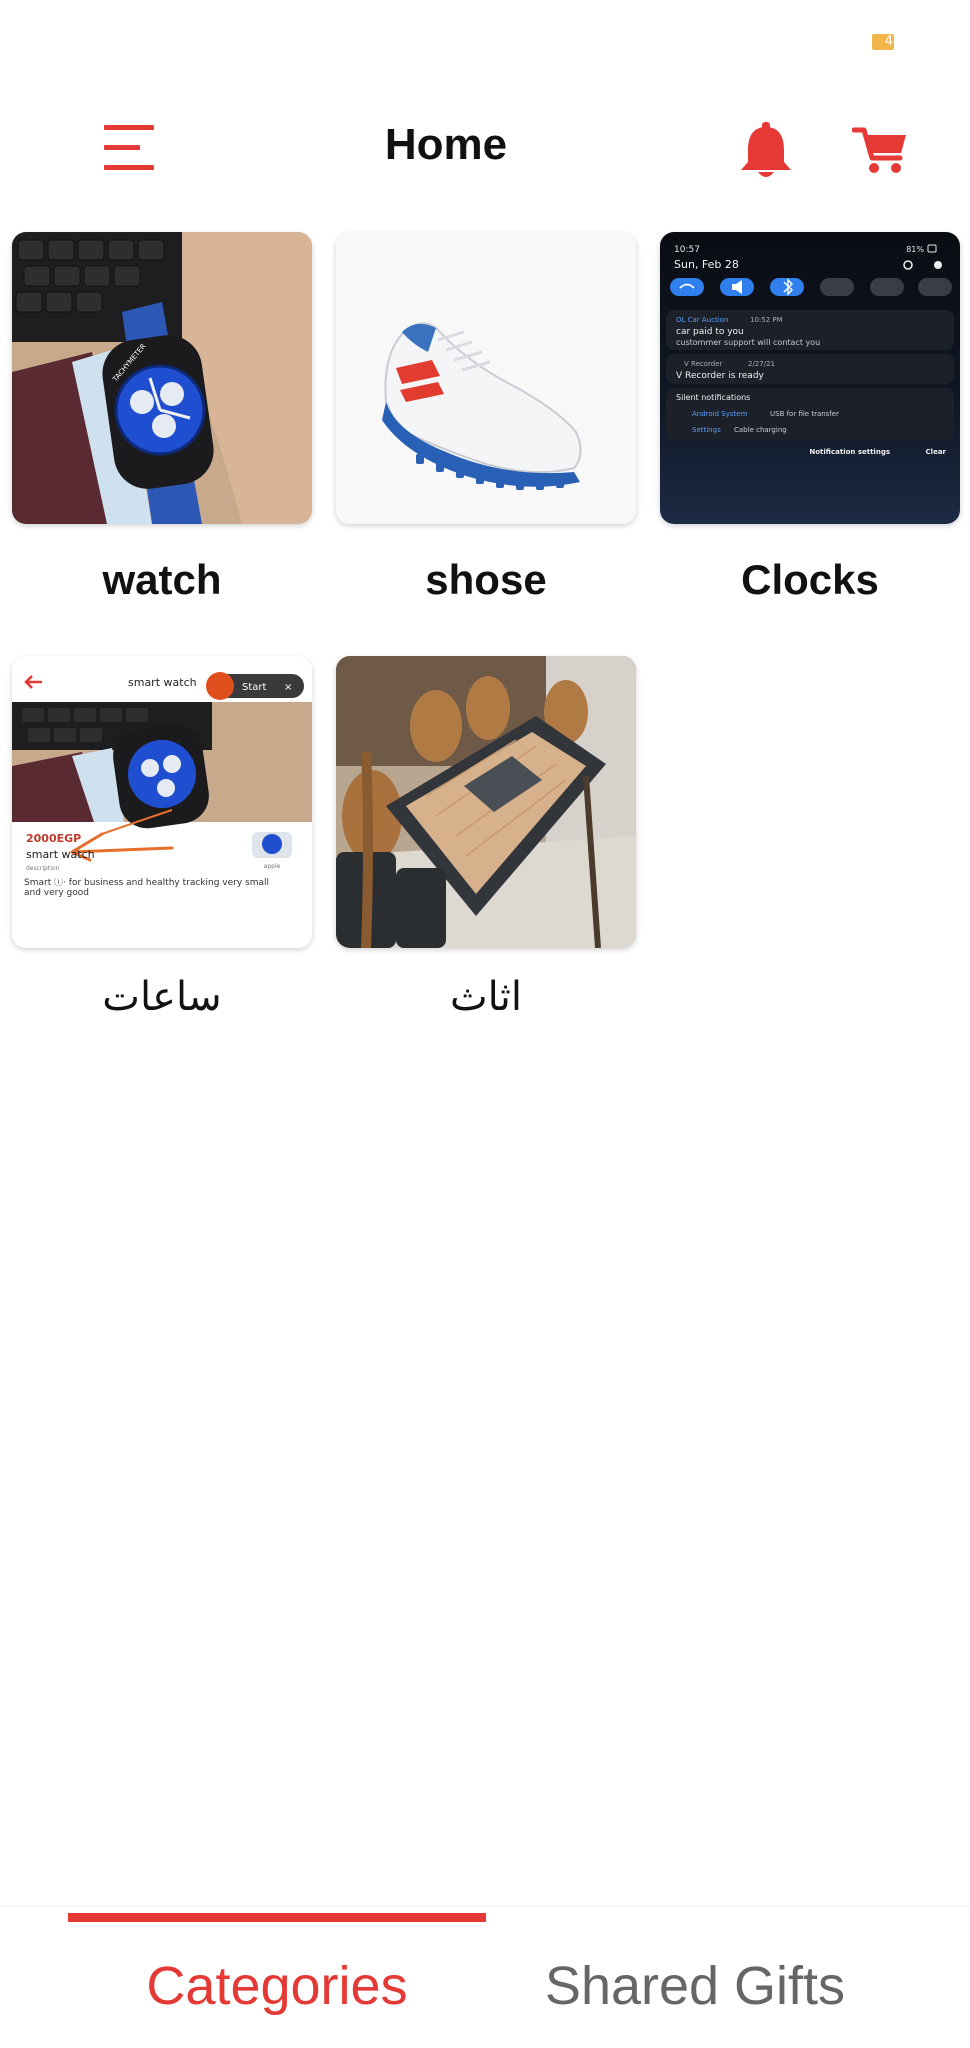 The width and height of the screenshot is (970, 2048). What do you see at coordinates (748, 342) in the screenshot?
I see `notif1-text: custommer support will contact you` at bounding box center [748, 342].